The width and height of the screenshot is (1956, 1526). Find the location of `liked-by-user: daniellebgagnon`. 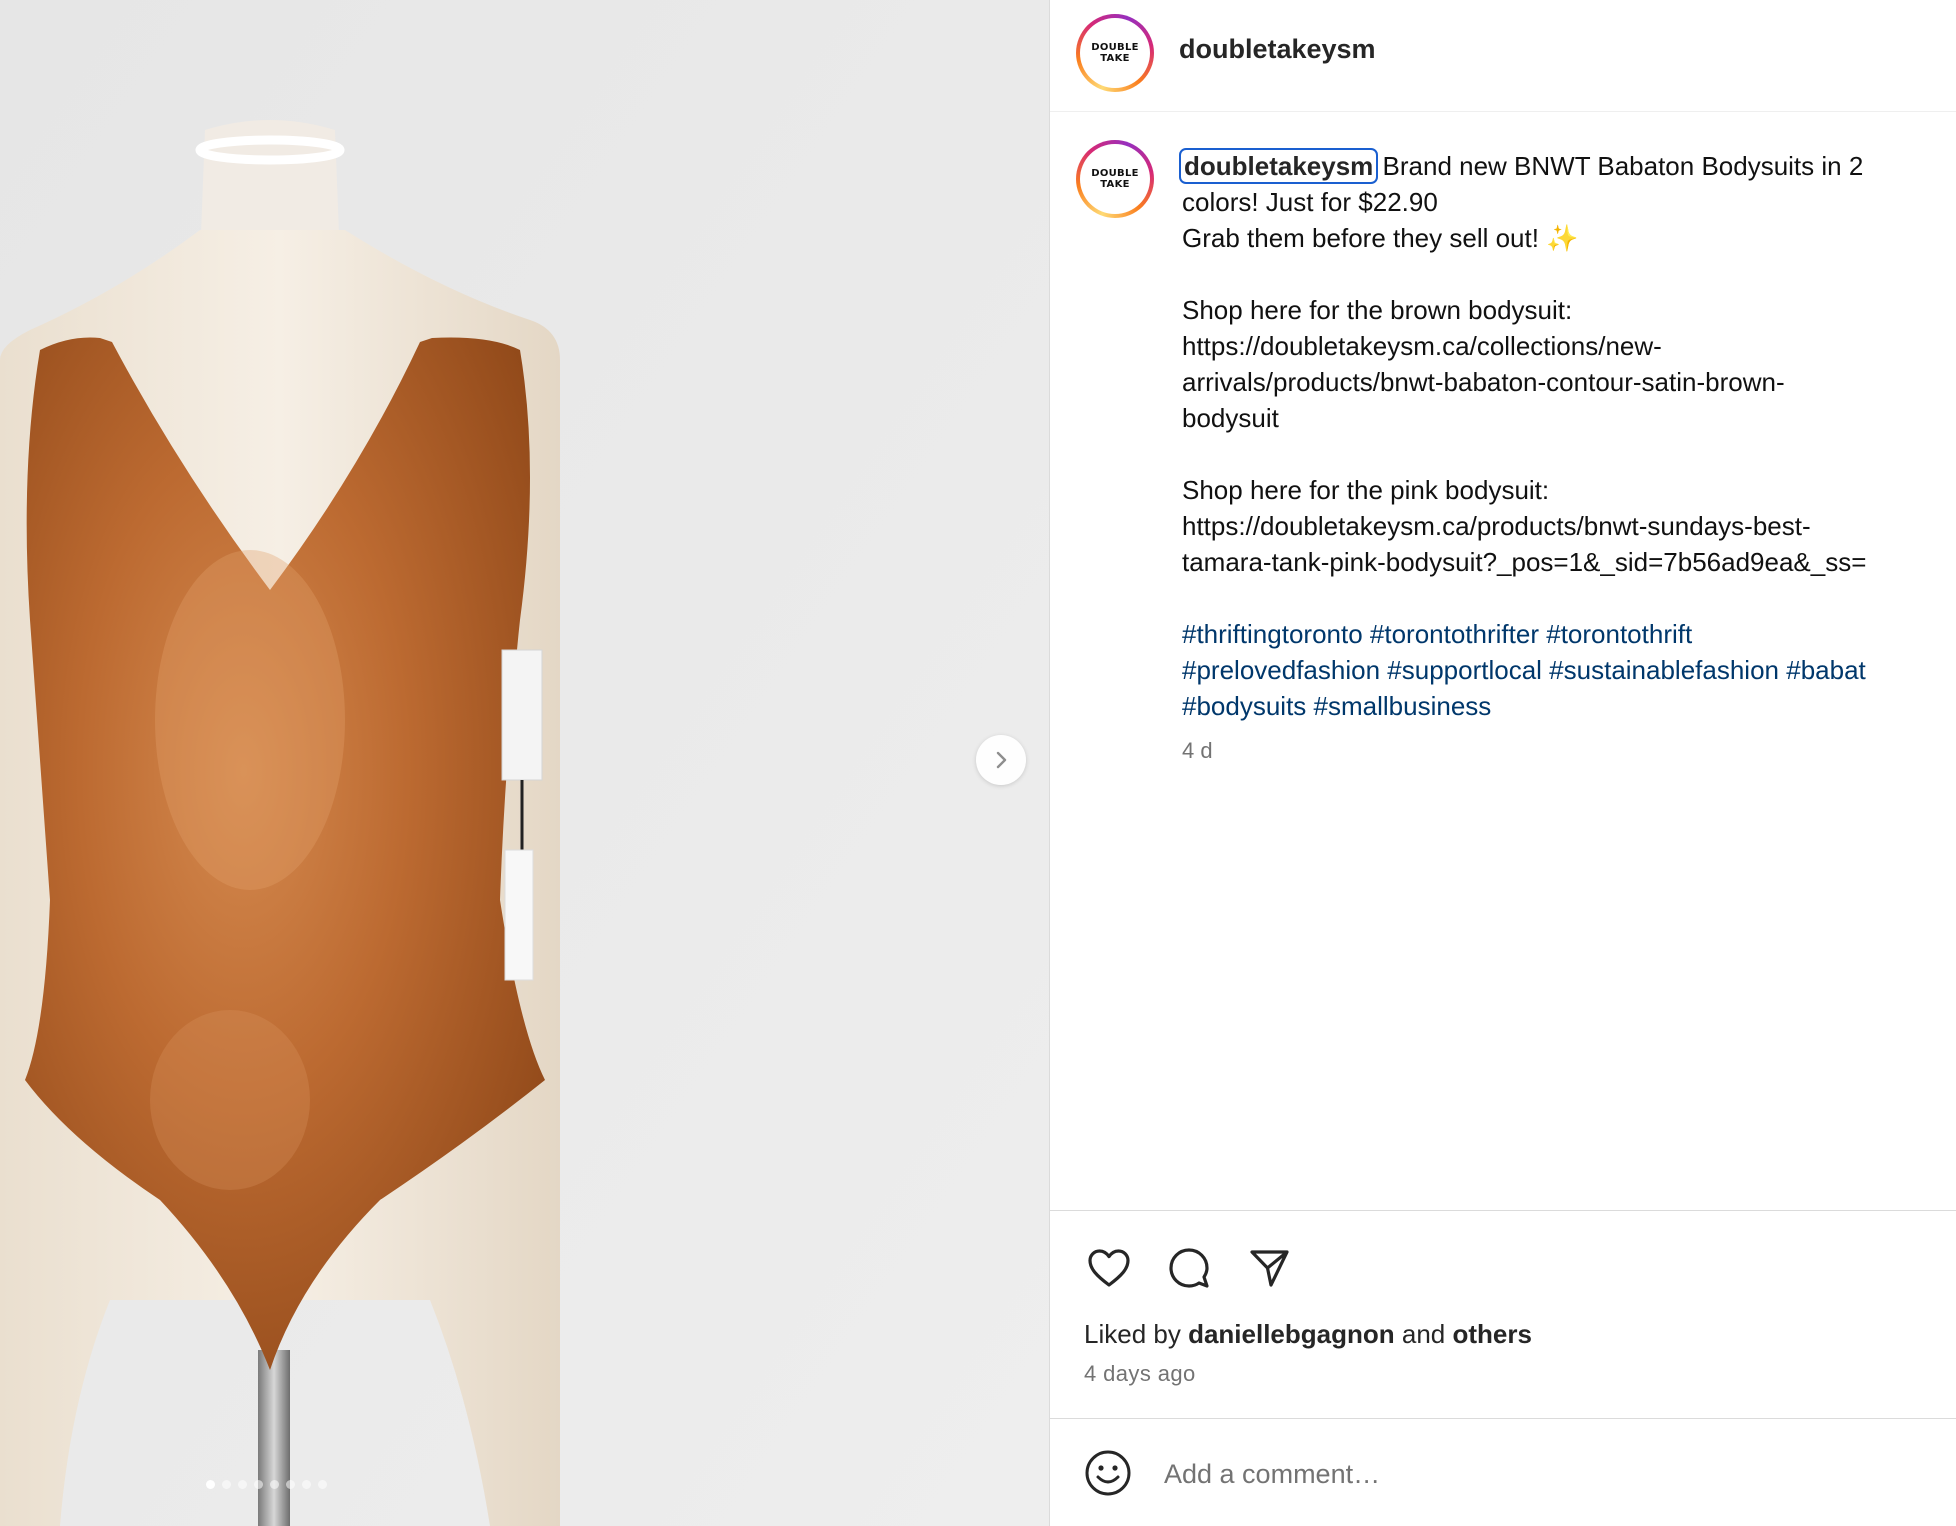

liked-by-user: daniellebgagnon is located at coordinates (1291, 1334).